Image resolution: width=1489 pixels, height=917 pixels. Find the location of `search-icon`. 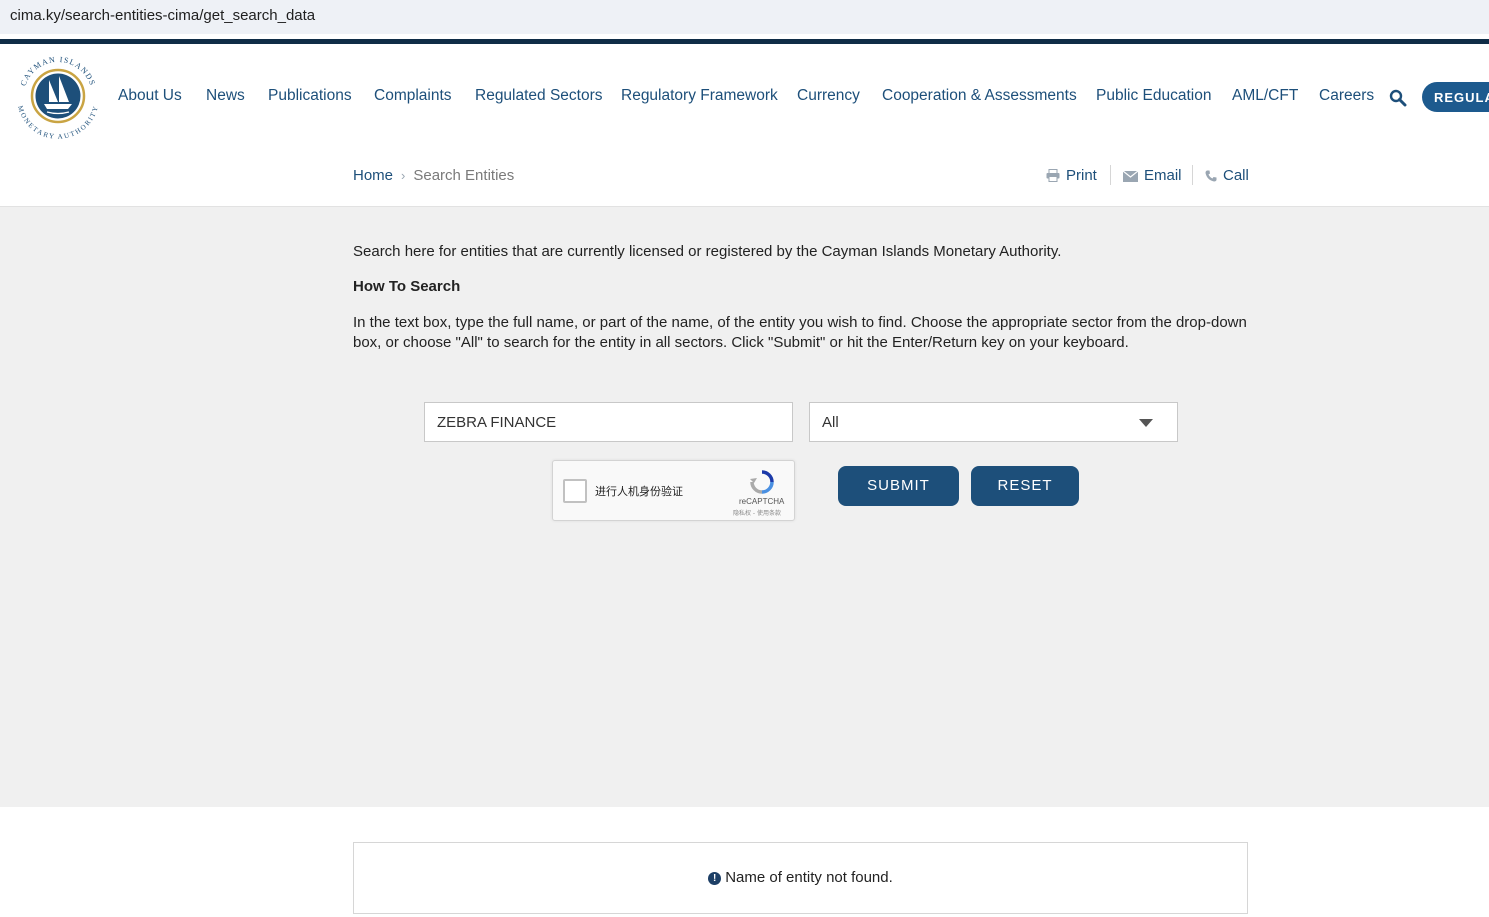

search-icon is located at coordinates (1398, 98).